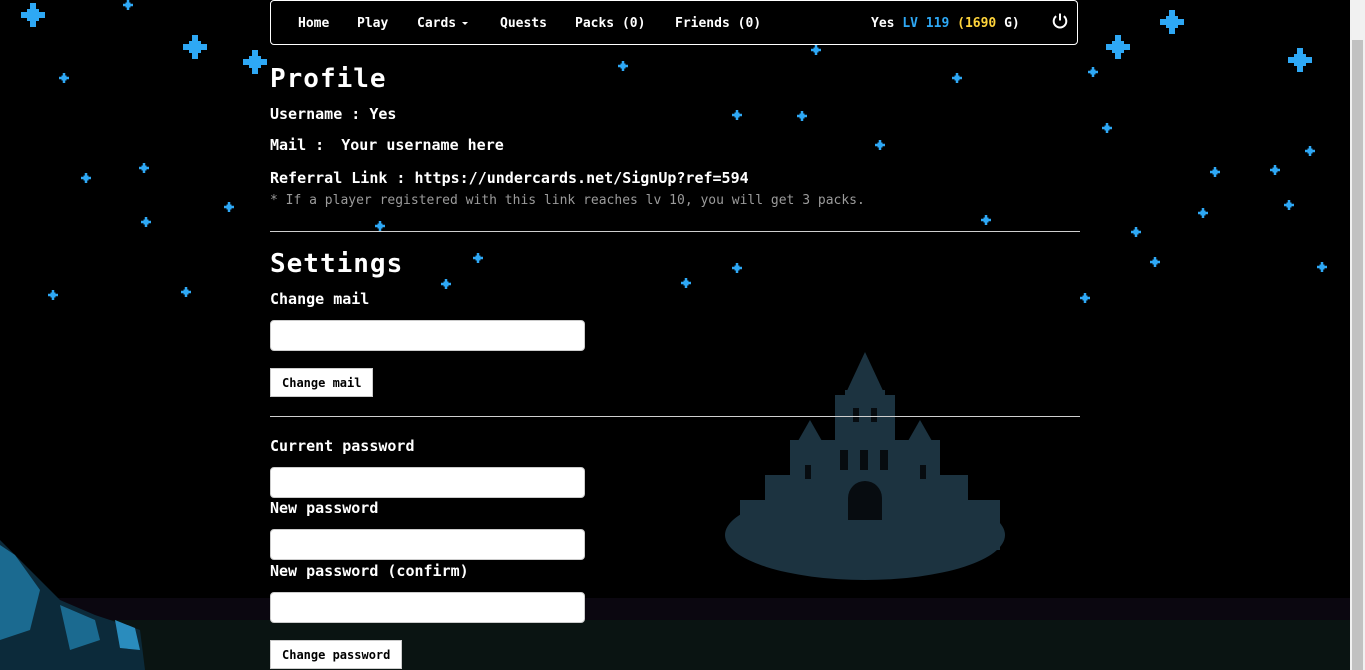 The image size is (1365, 670). Describe the element at coordinates (1357, 355) in the screenshot. I see `scrollbar-thumb` at that location.